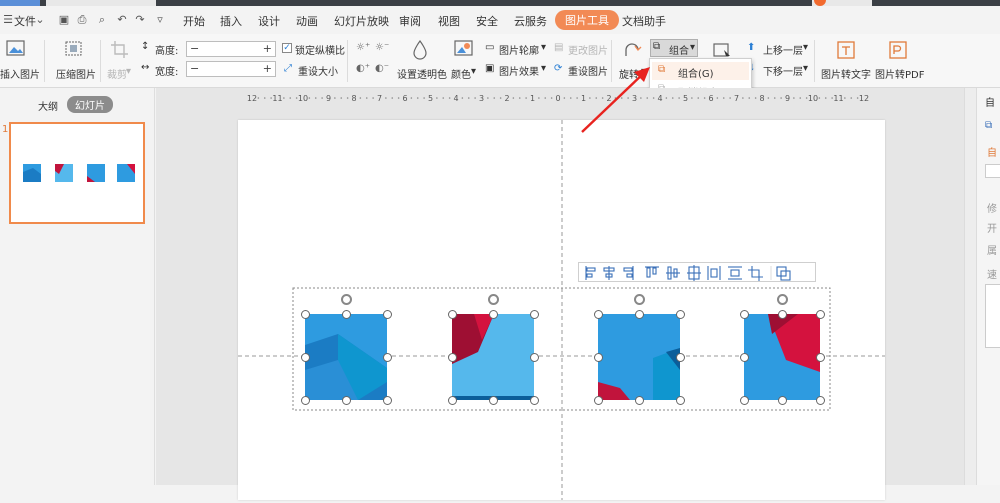 The image size is (1000, 503). Describe the element at coordinates (410, 21) in the screenshot. I see `tab-review: 审阅` at that location.